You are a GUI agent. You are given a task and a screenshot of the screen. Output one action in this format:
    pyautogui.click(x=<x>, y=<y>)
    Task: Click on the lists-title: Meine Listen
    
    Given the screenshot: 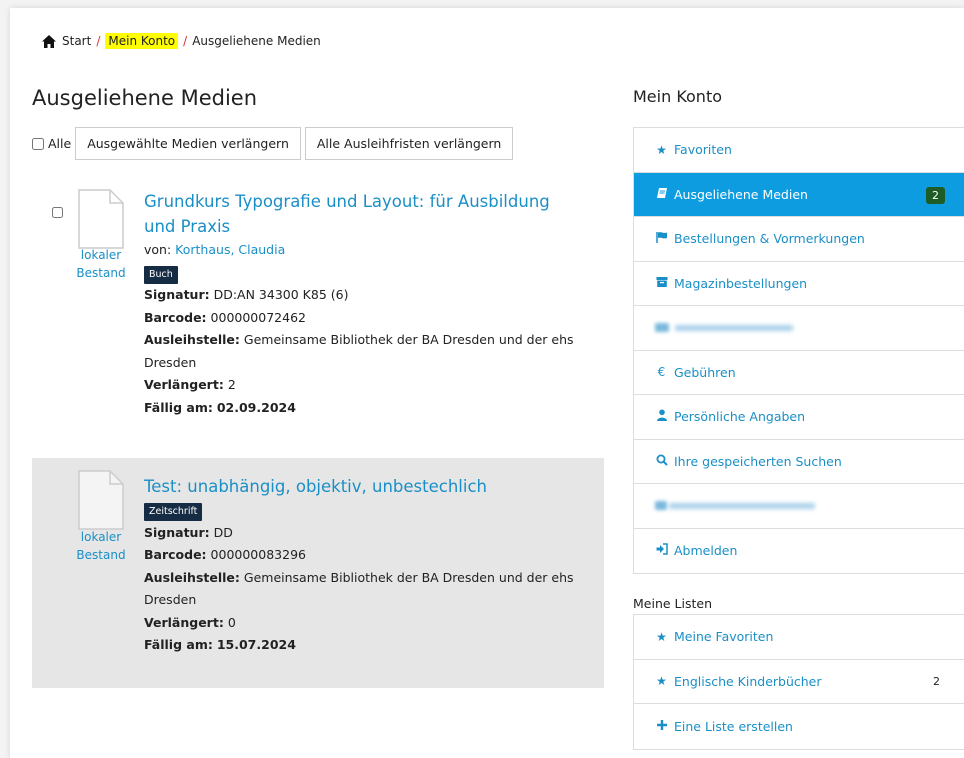 What is the action you would take?
    pyautogui.click(x=672, y=603)
    